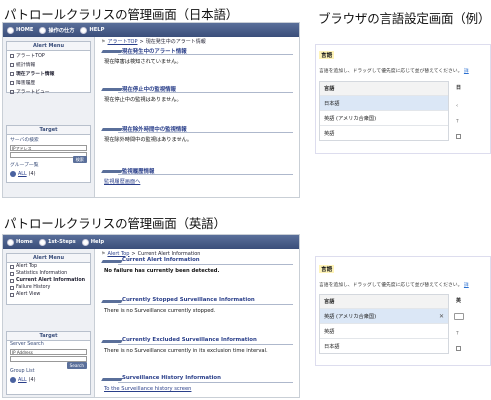 The image size is (491, 400). Describe the element at coordinates (56, 30) in the screenshot. I see `first-steps-button: 操作の仕方` at that location.